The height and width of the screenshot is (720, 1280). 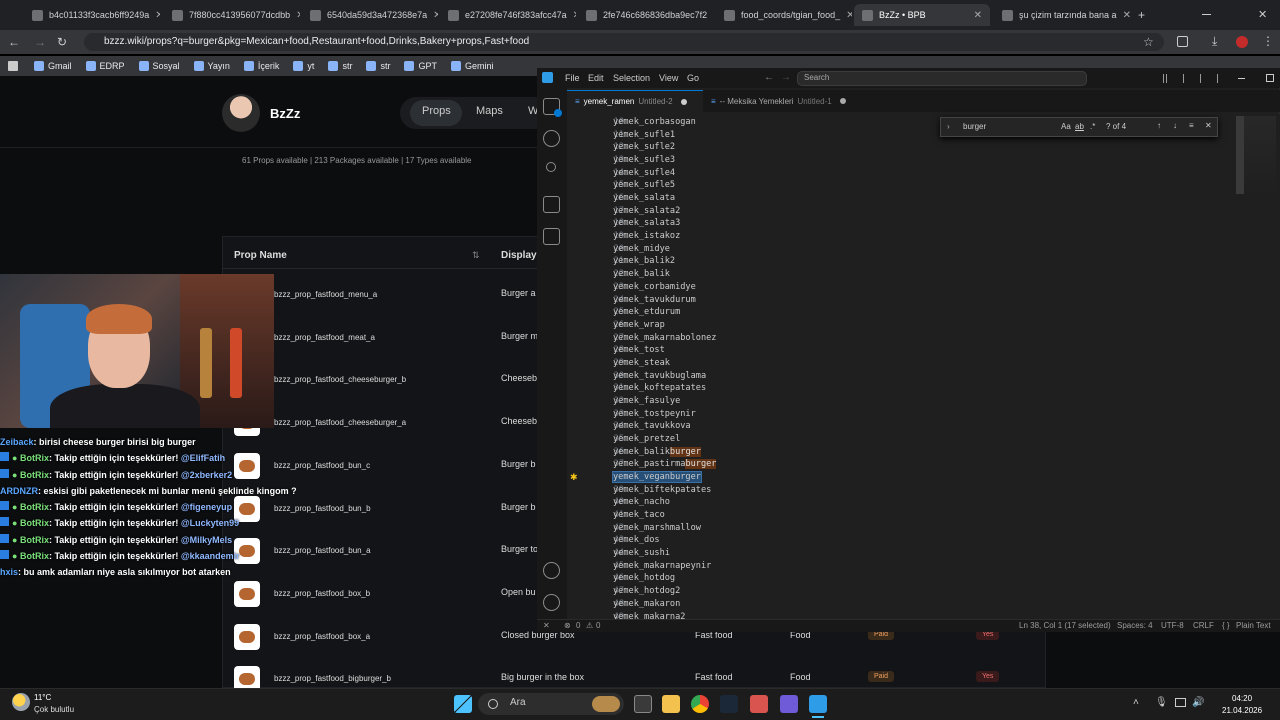 What do you see at coordinates (1159, 125) in the screenshot?
I see `previous-match-icon: ↑` at bounding box center [1159, 125].